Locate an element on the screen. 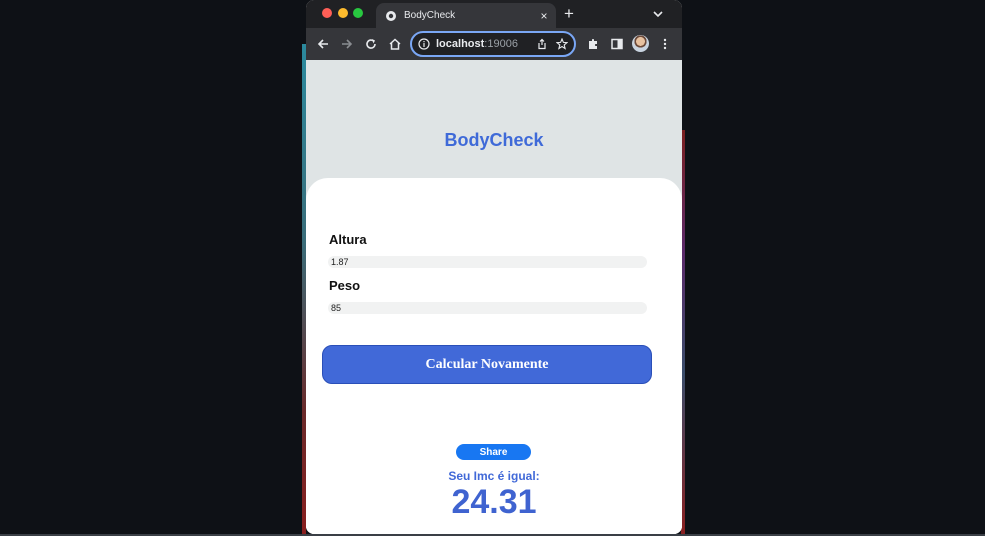  chevron-down-icon is located at coordinates (658, 16).